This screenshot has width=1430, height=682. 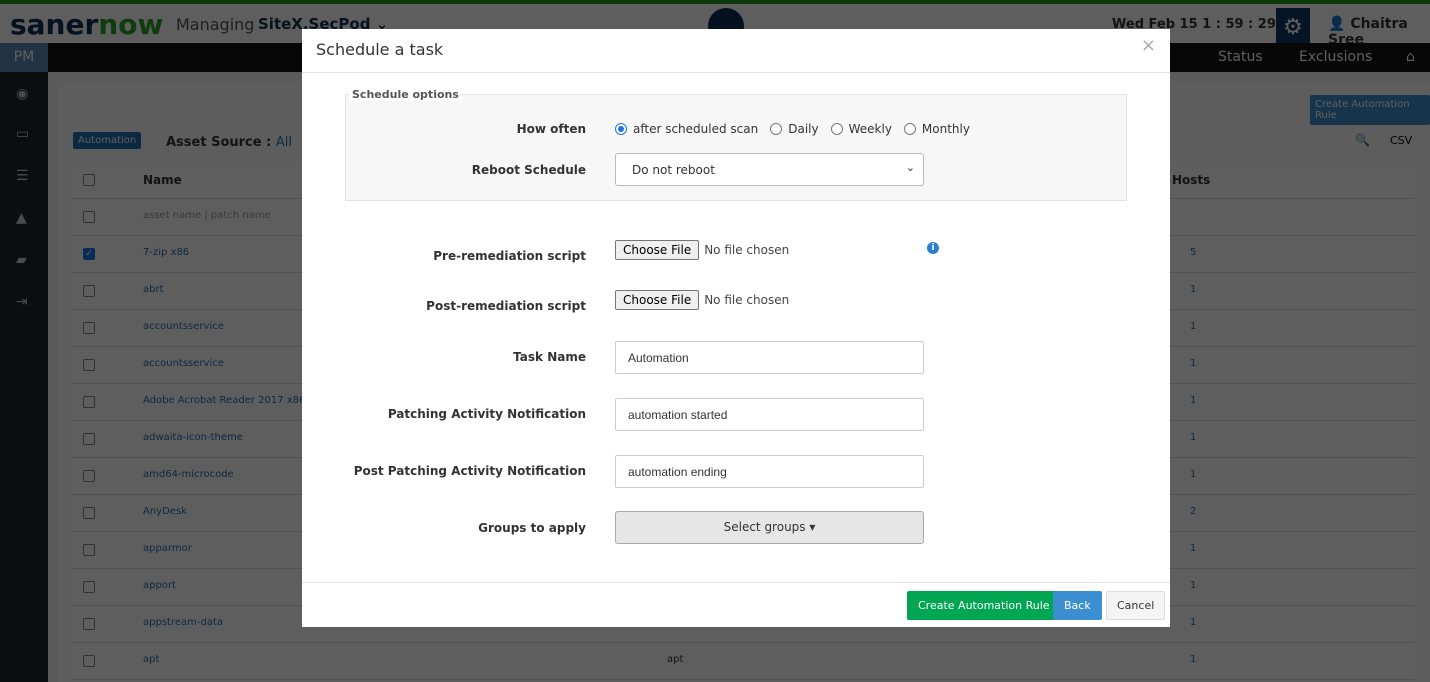 What do you see at coordinates (21, 260) in the screenshot?
I see `book-icon: ▰` at bounding box center [21, 260].